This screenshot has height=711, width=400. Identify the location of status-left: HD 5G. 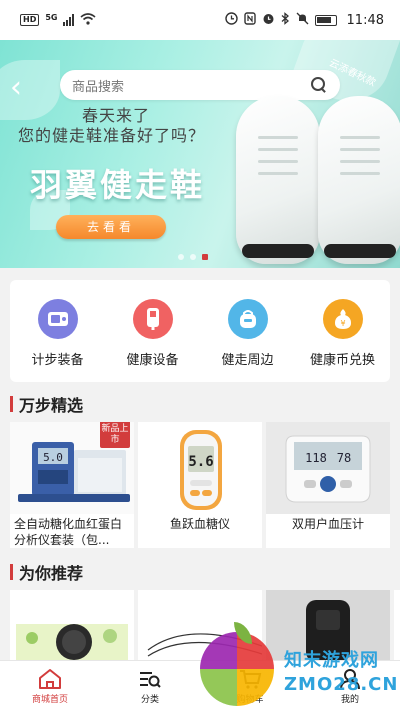
(58, 20).